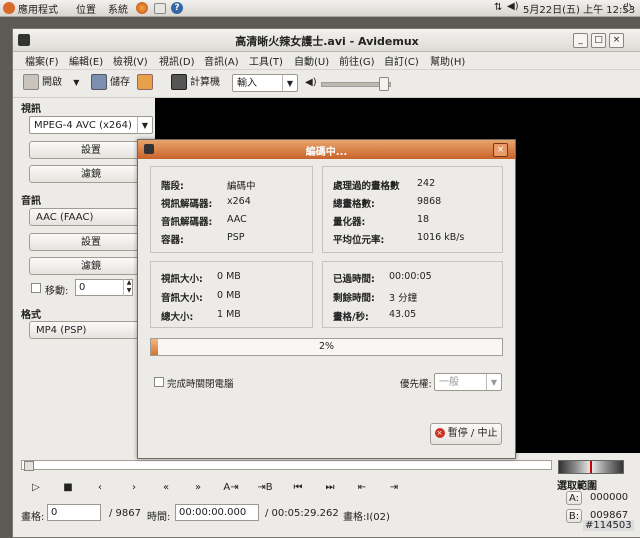  Describe the element at coordinates (447, 60) in the screenshot. I see `menu-help: 幫助(H)` at that location.